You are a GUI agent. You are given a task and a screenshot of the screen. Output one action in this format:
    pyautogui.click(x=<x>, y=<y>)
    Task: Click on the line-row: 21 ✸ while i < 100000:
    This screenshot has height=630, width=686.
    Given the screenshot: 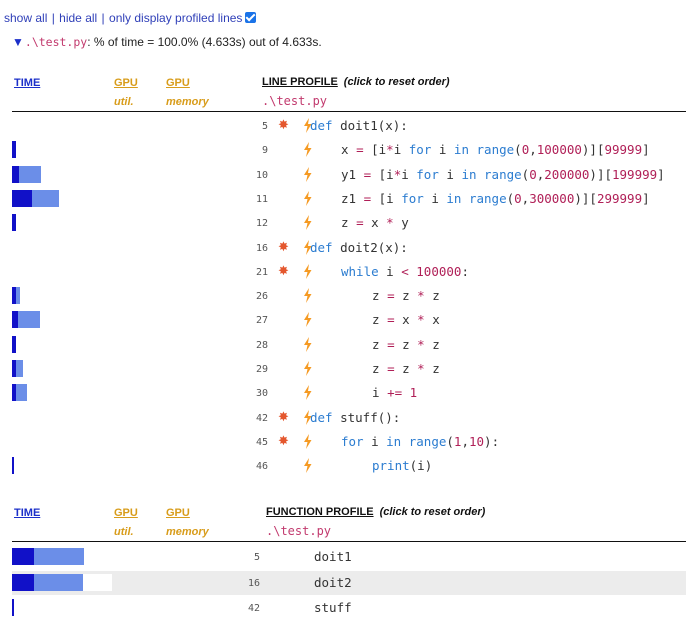 What is the action you would take?
    pyautogui.click(x=349, y=272)
    